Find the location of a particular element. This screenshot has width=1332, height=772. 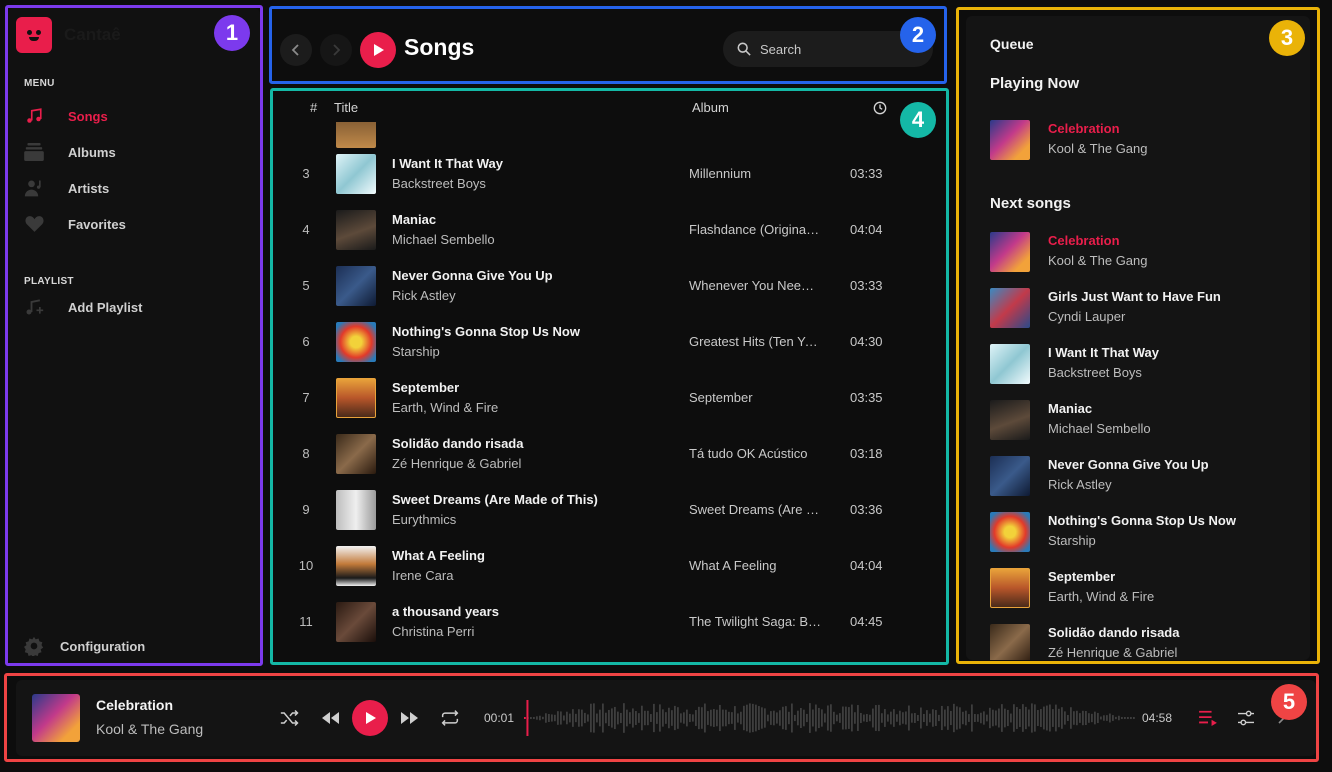

queue-item: Maniac Michael Sembello is located at coordinates (1140, 420).